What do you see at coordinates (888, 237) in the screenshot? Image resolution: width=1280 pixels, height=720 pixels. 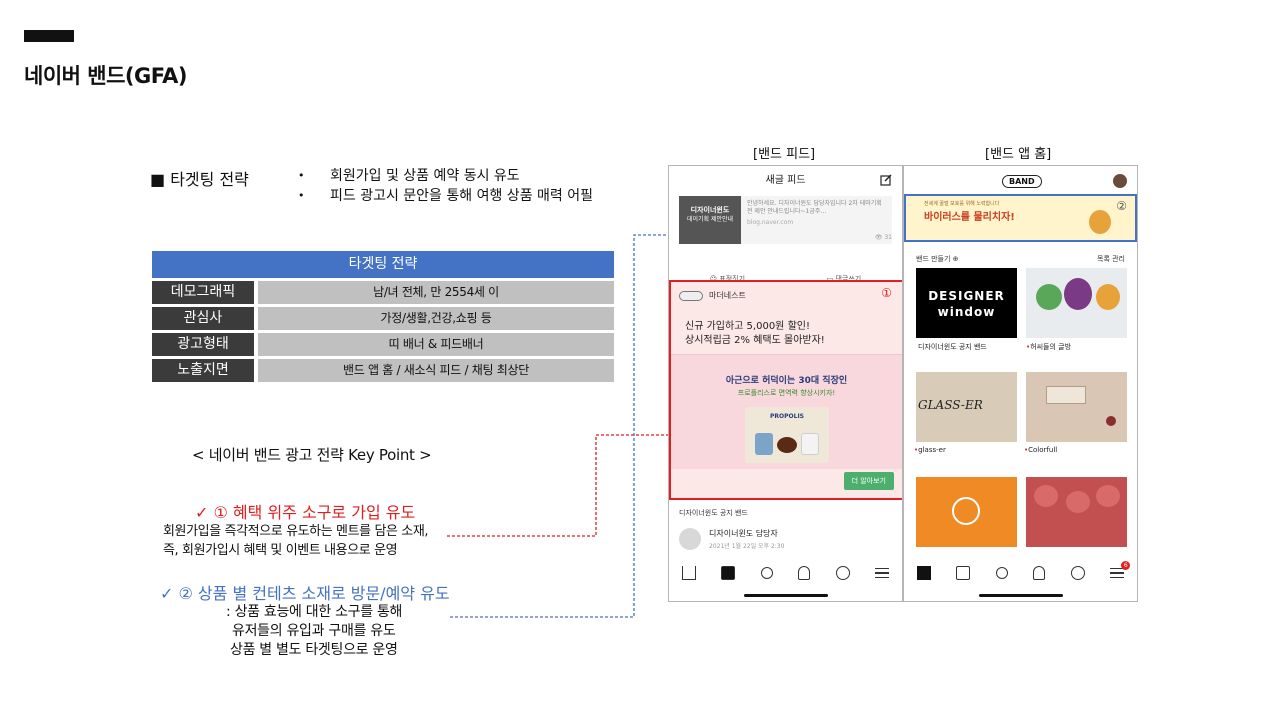 I see `view-count-value: 31` at bounding box center [888, 237].